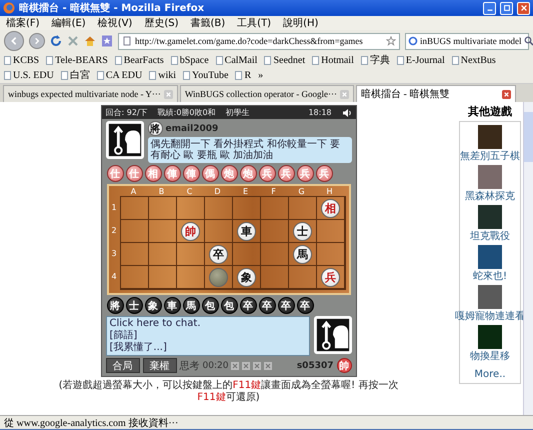 Image resolution: width=533 pixels, height=430 pixels. I want to click on chess-piece: 卒, so click(218, 254).